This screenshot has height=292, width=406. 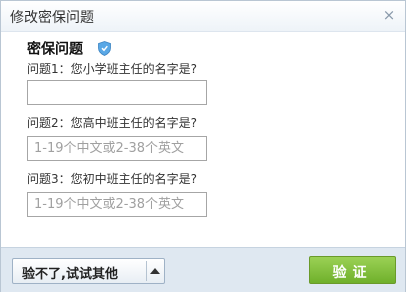 What do you see at coordinates (352, 273) in the screenshot?
I see `verify-button-label: 验证` at bounding box center [352, 273].